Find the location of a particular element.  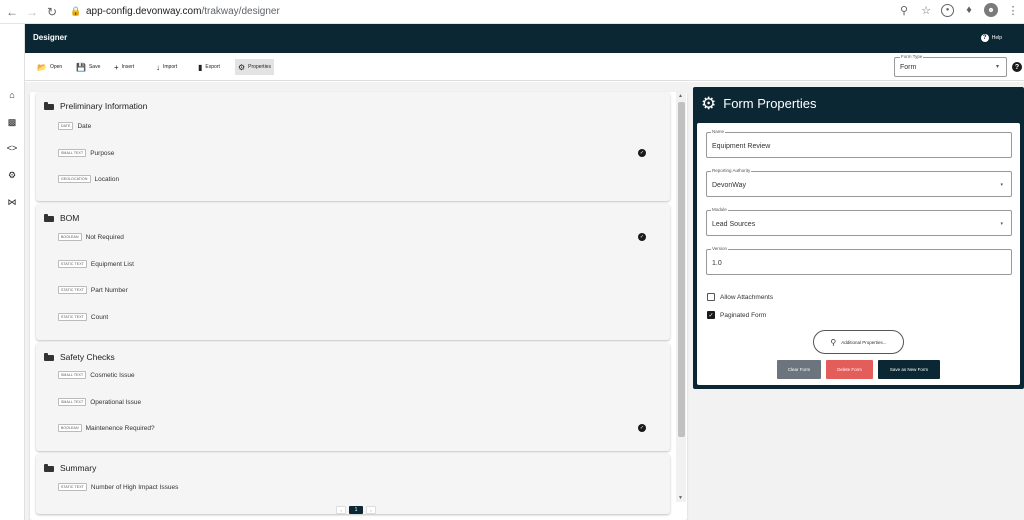

pagination: ‹ 1 › is located at coordinates (356, 510).